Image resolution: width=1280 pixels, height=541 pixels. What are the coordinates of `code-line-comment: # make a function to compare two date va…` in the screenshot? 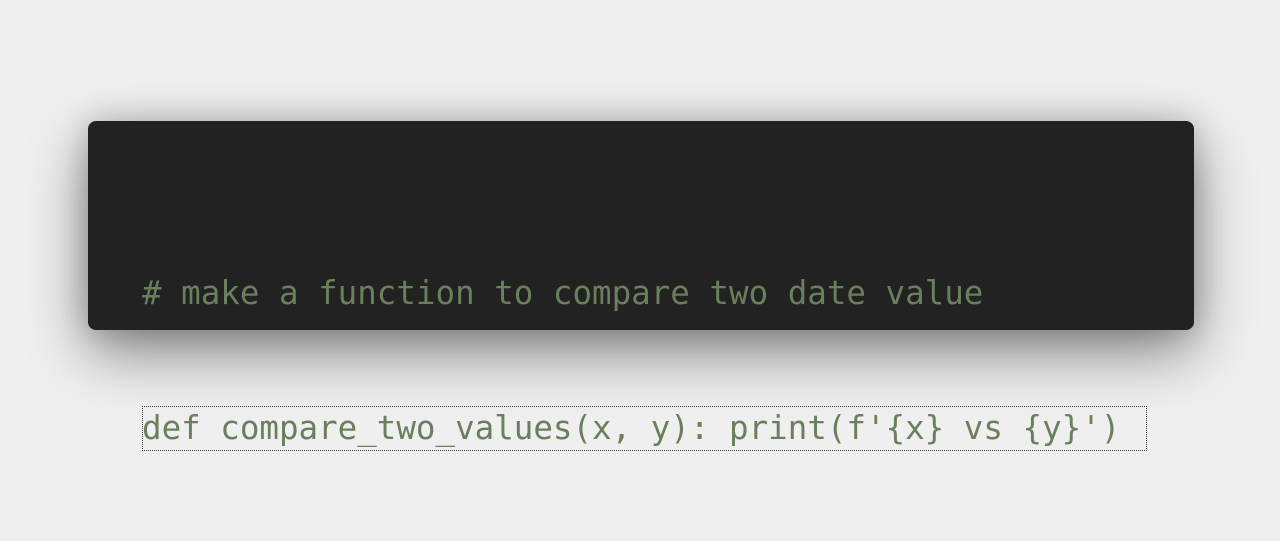 It's located at (644, 293).